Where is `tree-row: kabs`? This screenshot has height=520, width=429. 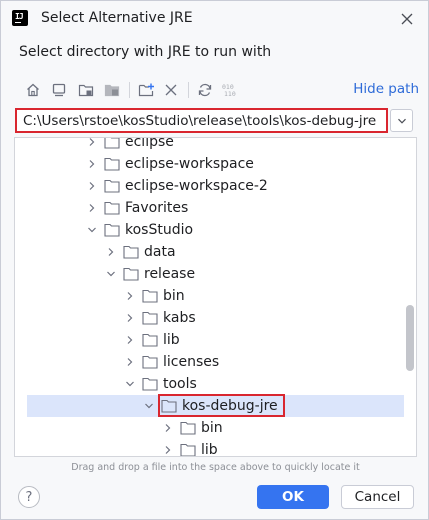 tree-row: kabs is located at coordinates (209, 318).